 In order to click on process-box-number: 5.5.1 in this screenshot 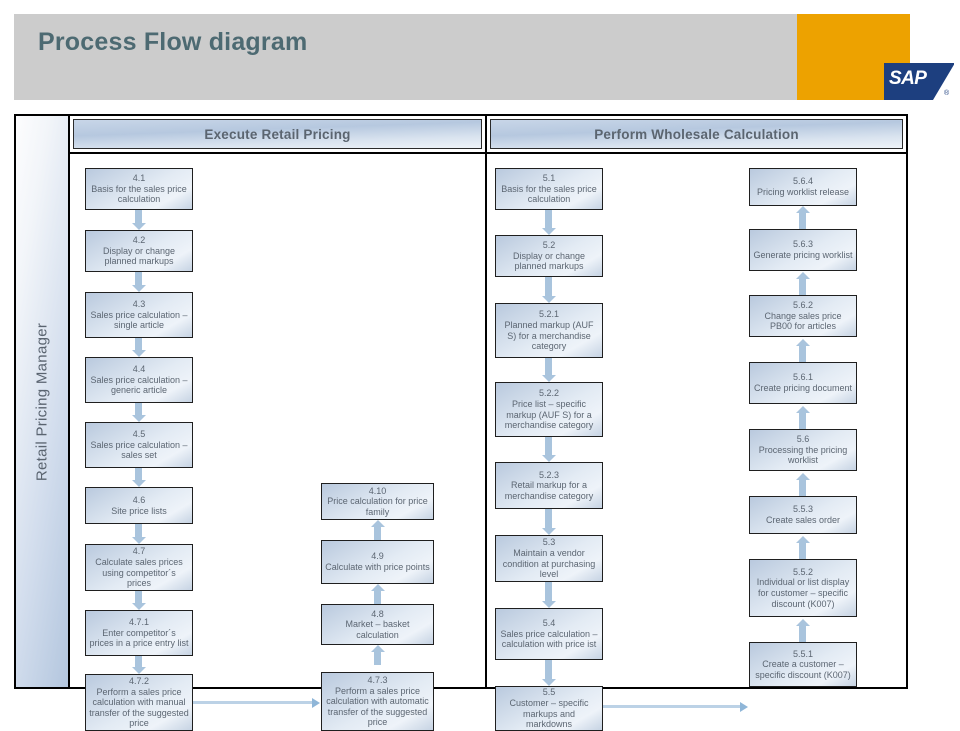, I will do `click(803, 653)`.